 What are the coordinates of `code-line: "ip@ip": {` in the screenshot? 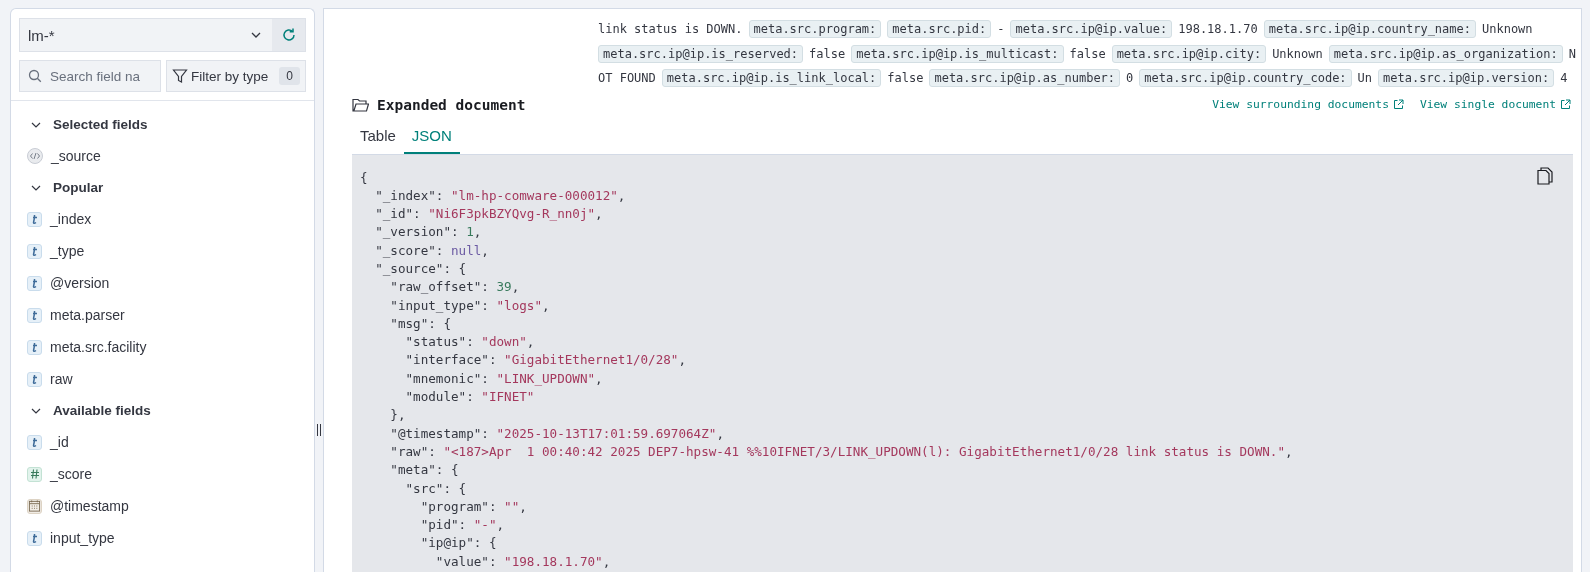 It's located at (458, 543).